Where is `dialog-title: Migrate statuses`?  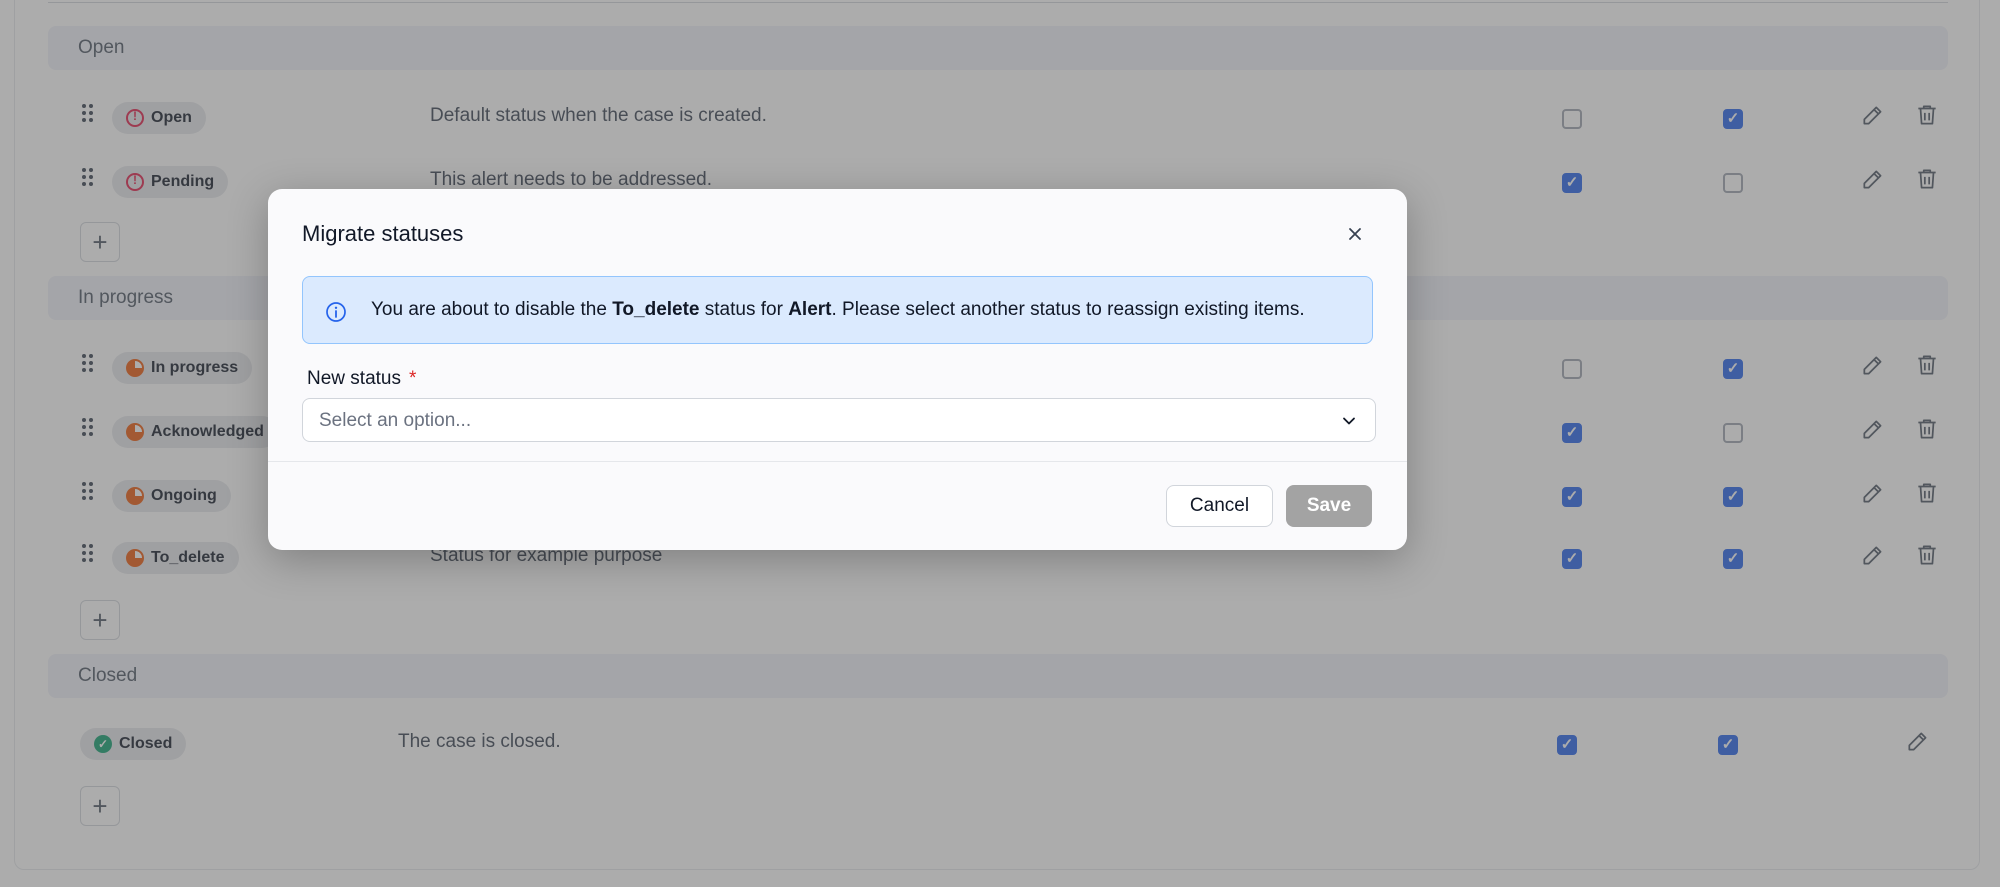
dialog-title: Migrate statuses is located at coordinates (383, 233).